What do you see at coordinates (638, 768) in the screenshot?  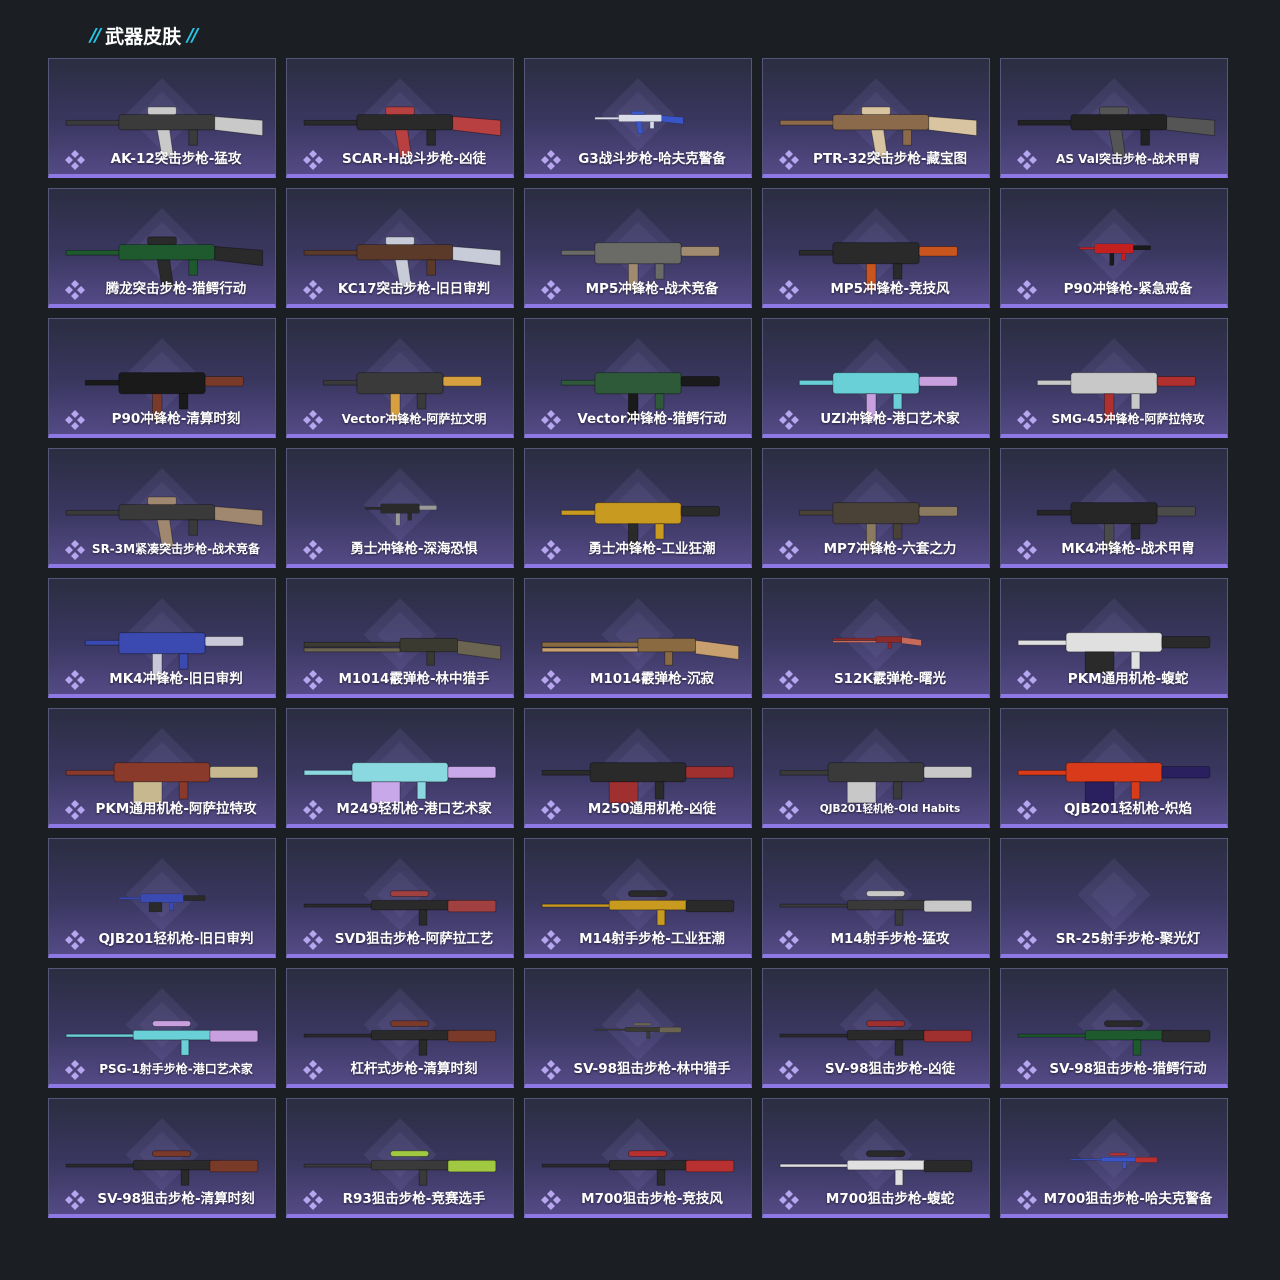 I see `weapon-skin-card: M250通用机枪-凶徒` at bounding box center [638, 768].